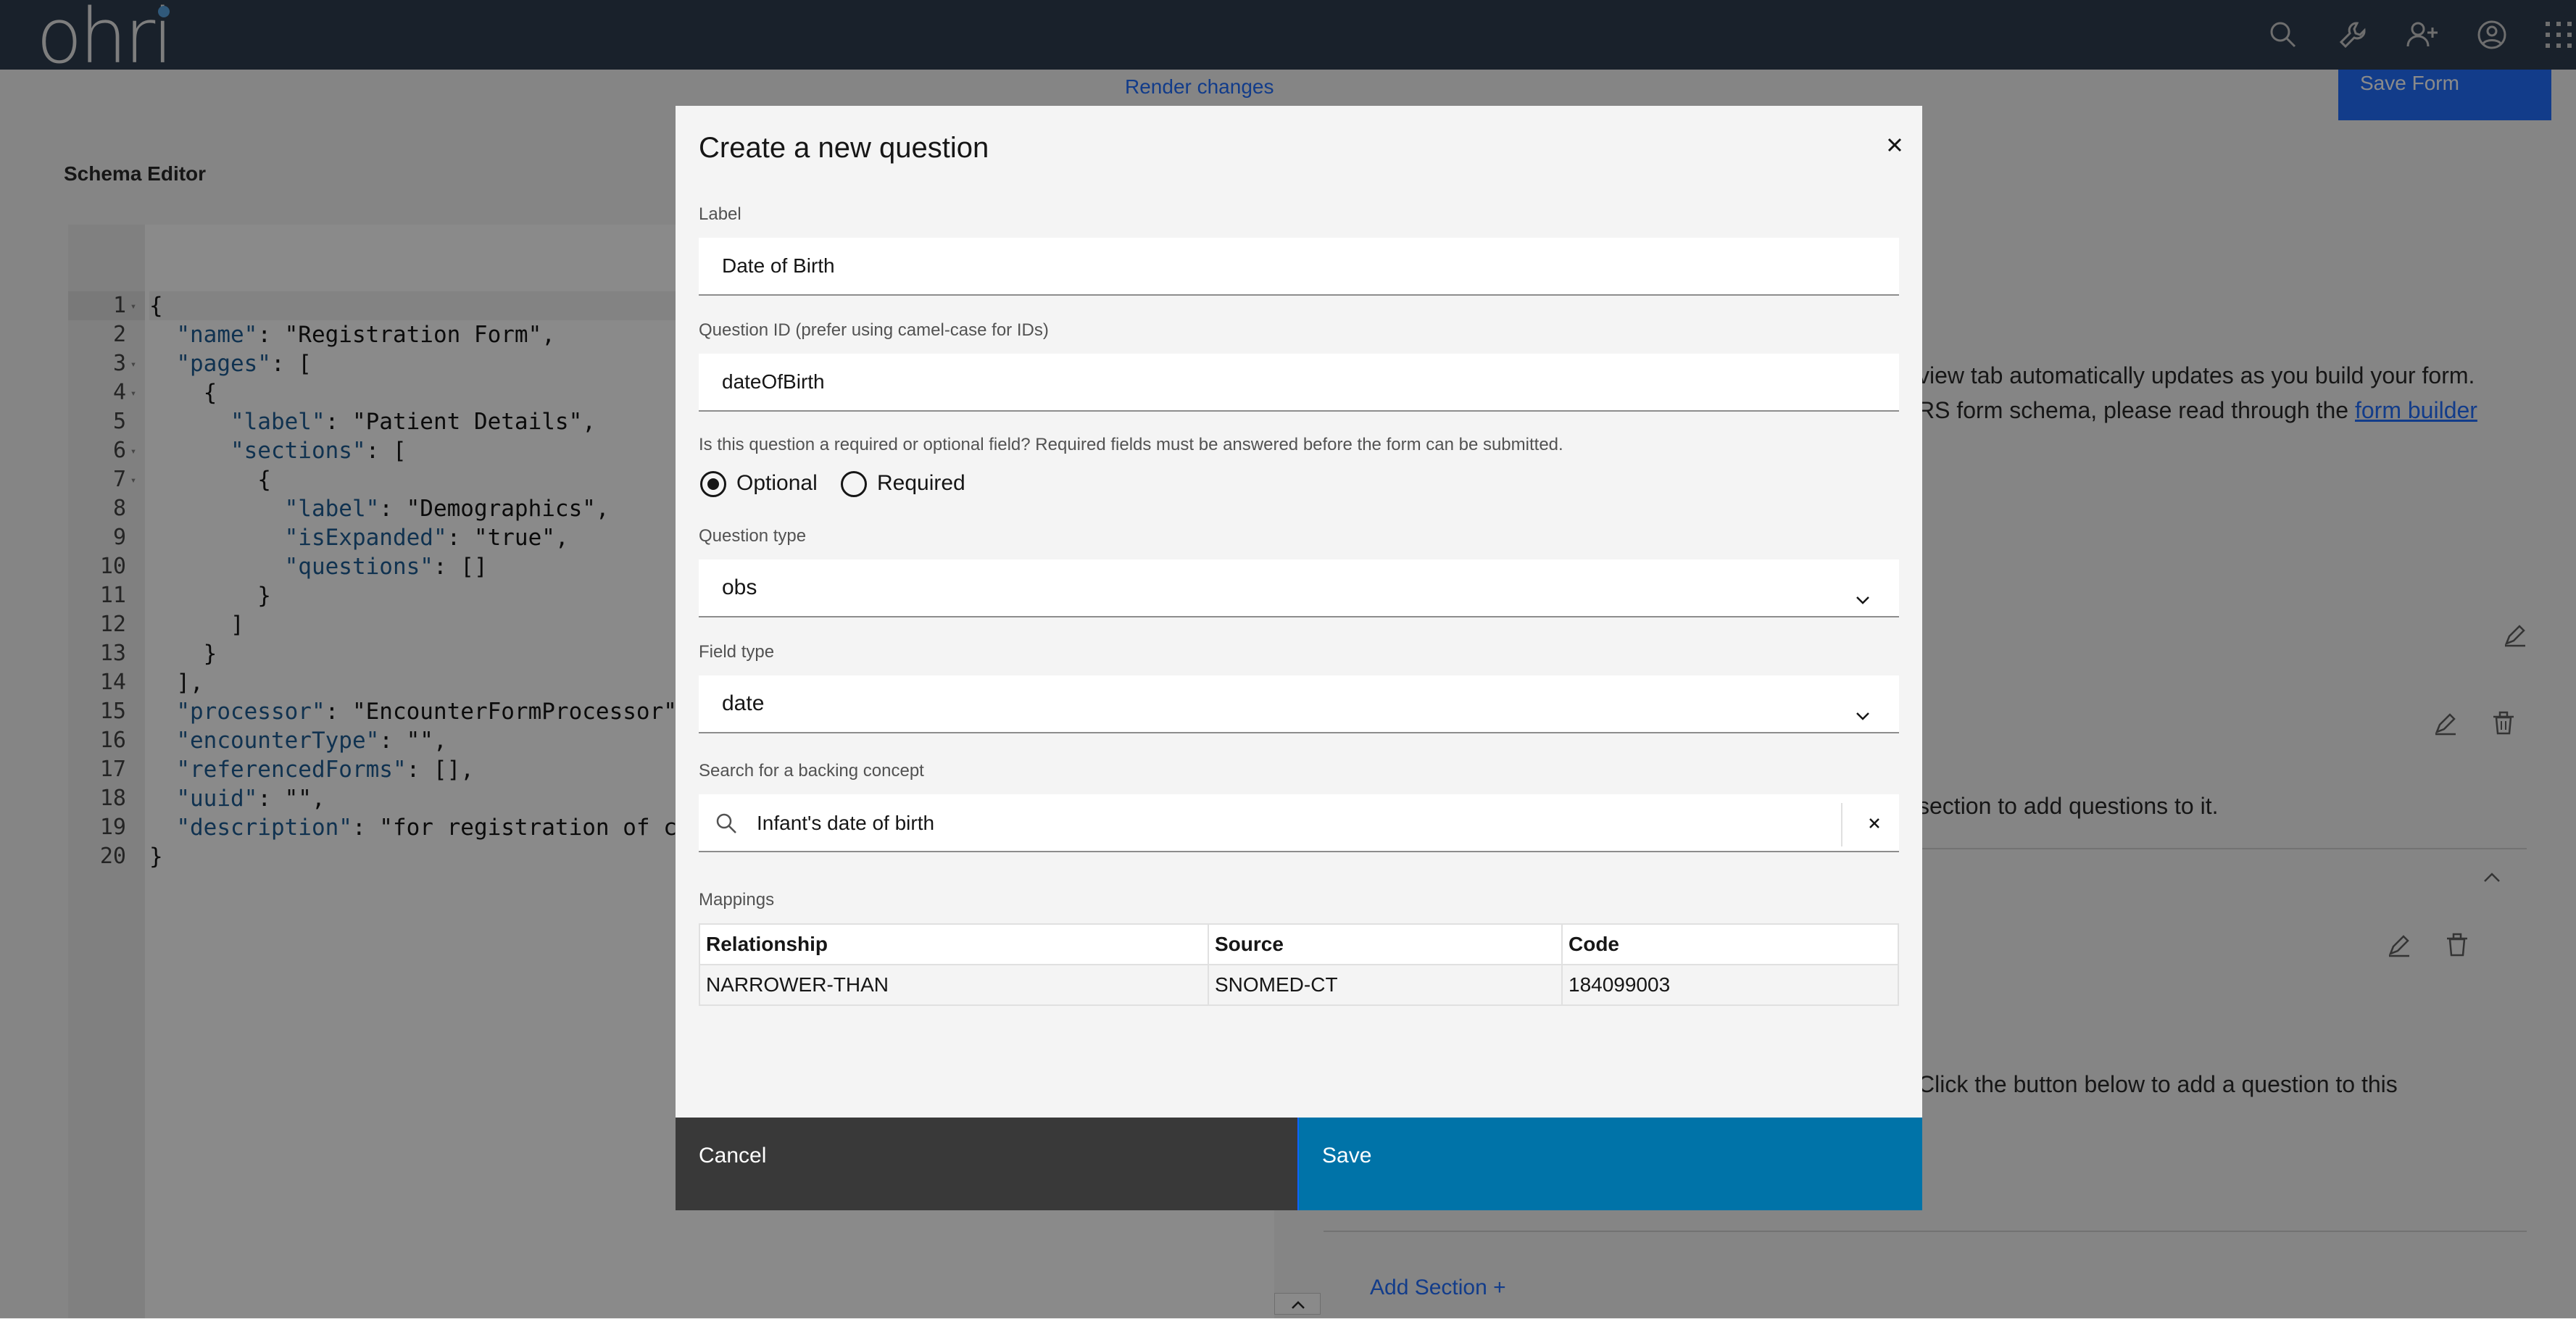 This screenshot has width=2576, height=1319. I want to click on mappings-header-row: Relationship Source Code, so click(1299, 944).